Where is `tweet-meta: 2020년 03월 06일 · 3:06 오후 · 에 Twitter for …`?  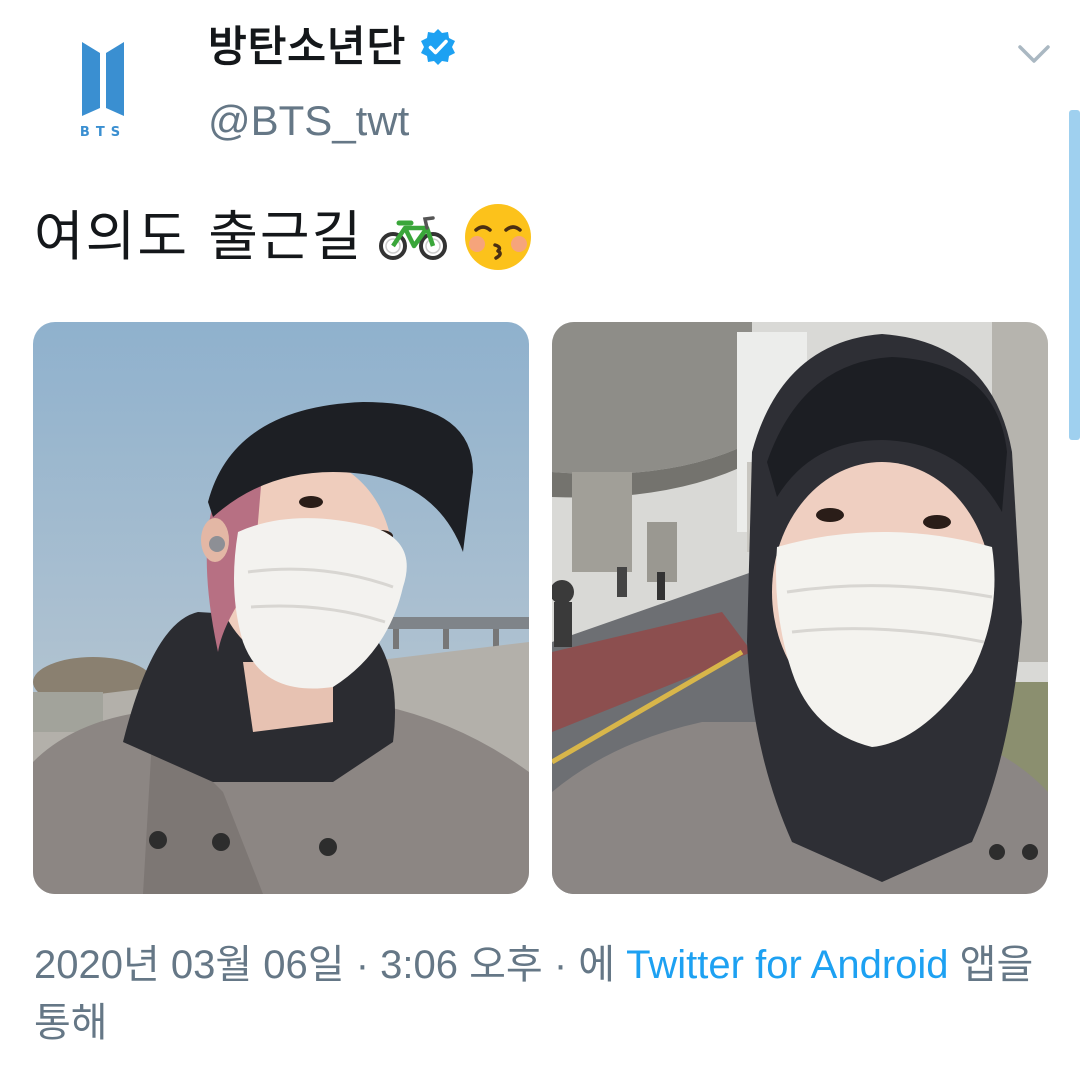
tweet-meta: 2020년 03월 06일 · 3:06 오후 · 에 Twitter for … is located at coordinates (534, 994).